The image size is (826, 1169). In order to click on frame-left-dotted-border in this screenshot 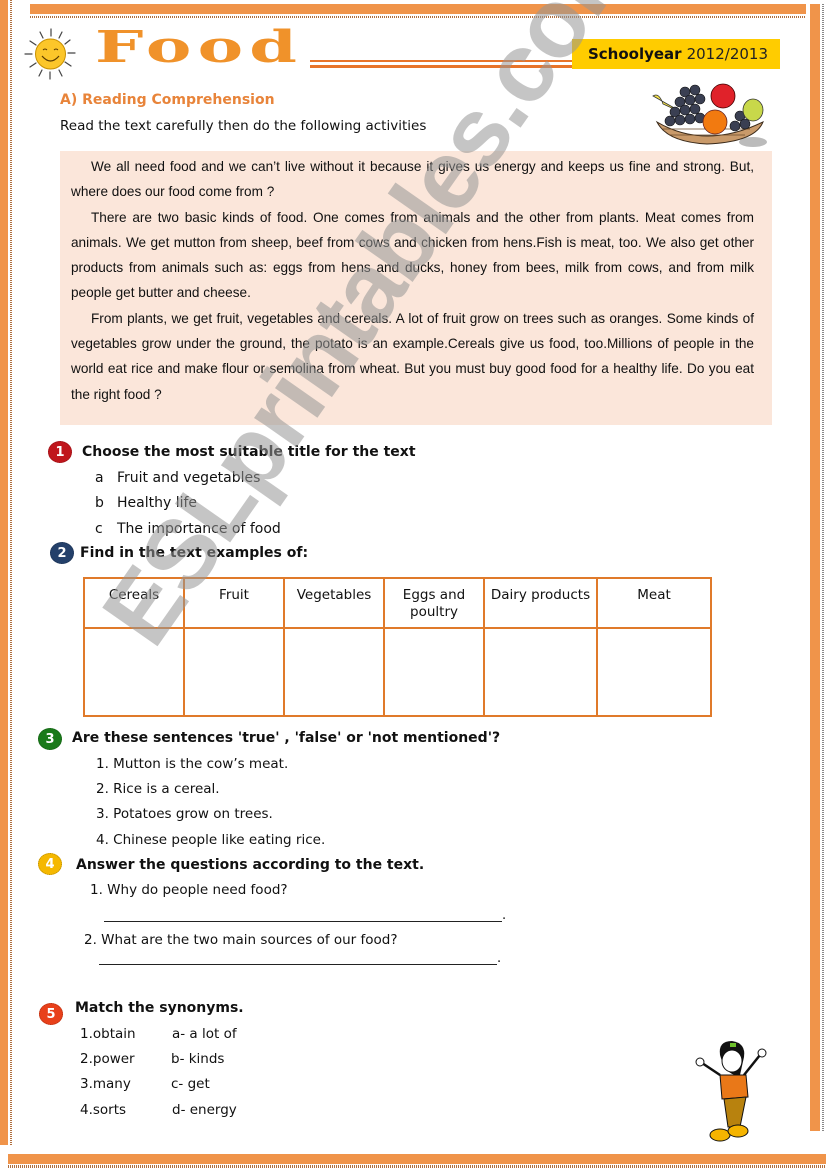, I will do `click(11, 572)`.